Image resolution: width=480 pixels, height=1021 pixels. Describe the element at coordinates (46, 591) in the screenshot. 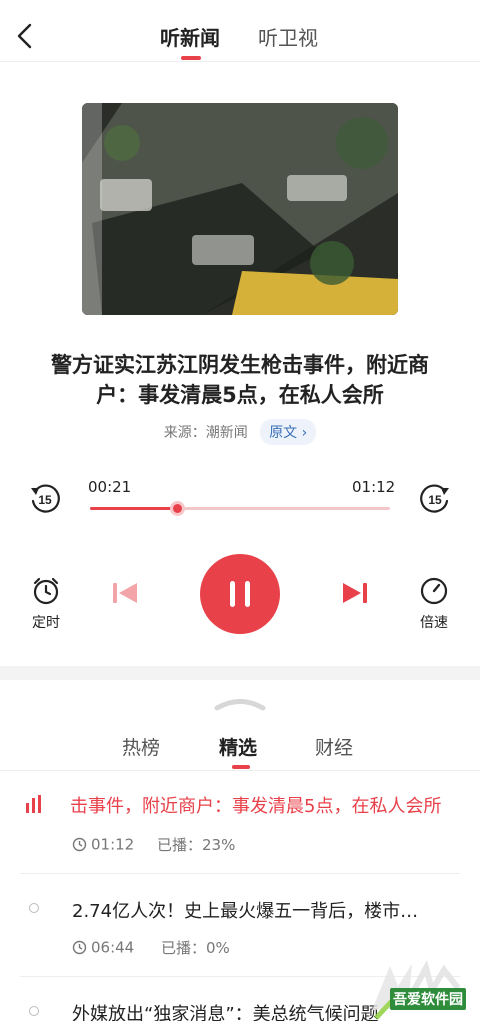

I see `alarm-clock-icon` at that location.